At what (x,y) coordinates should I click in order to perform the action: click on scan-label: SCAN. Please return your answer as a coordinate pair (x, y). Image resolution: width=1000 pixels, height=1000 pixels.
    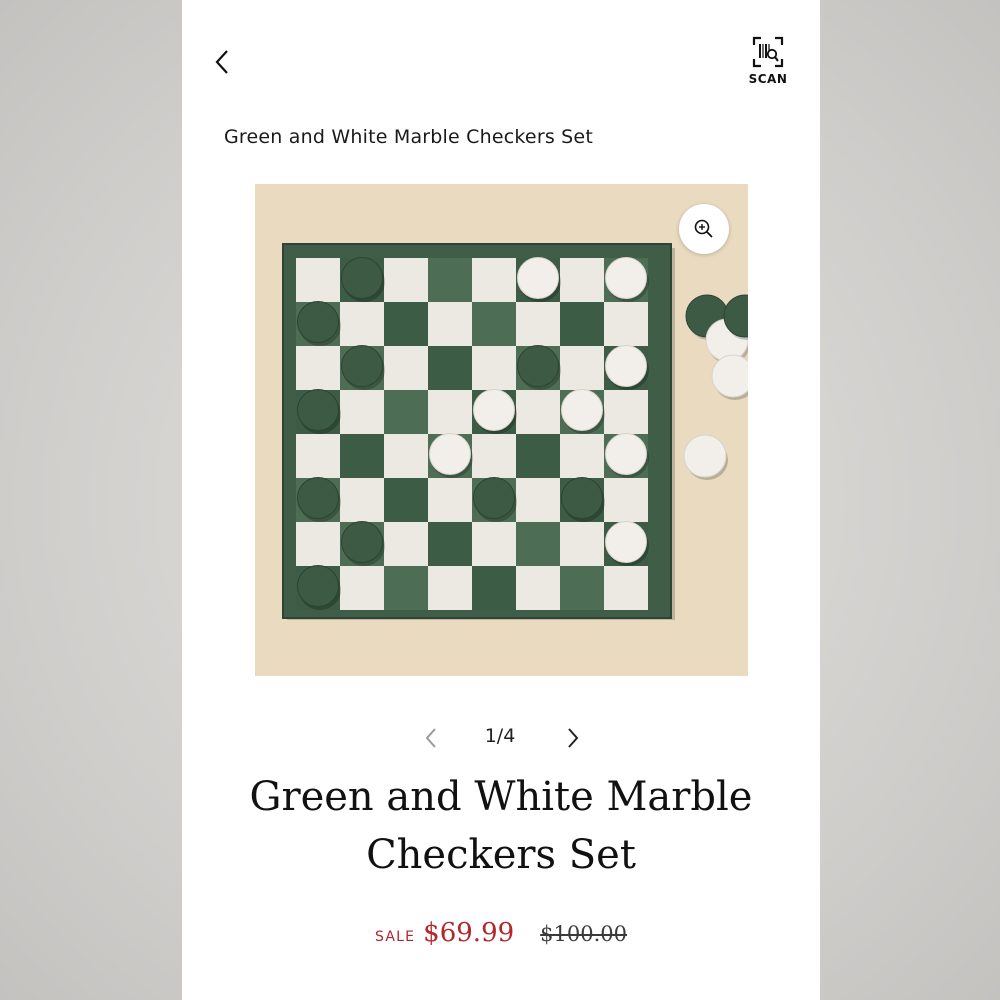
    Looking at the image, I should click on (768, 79).